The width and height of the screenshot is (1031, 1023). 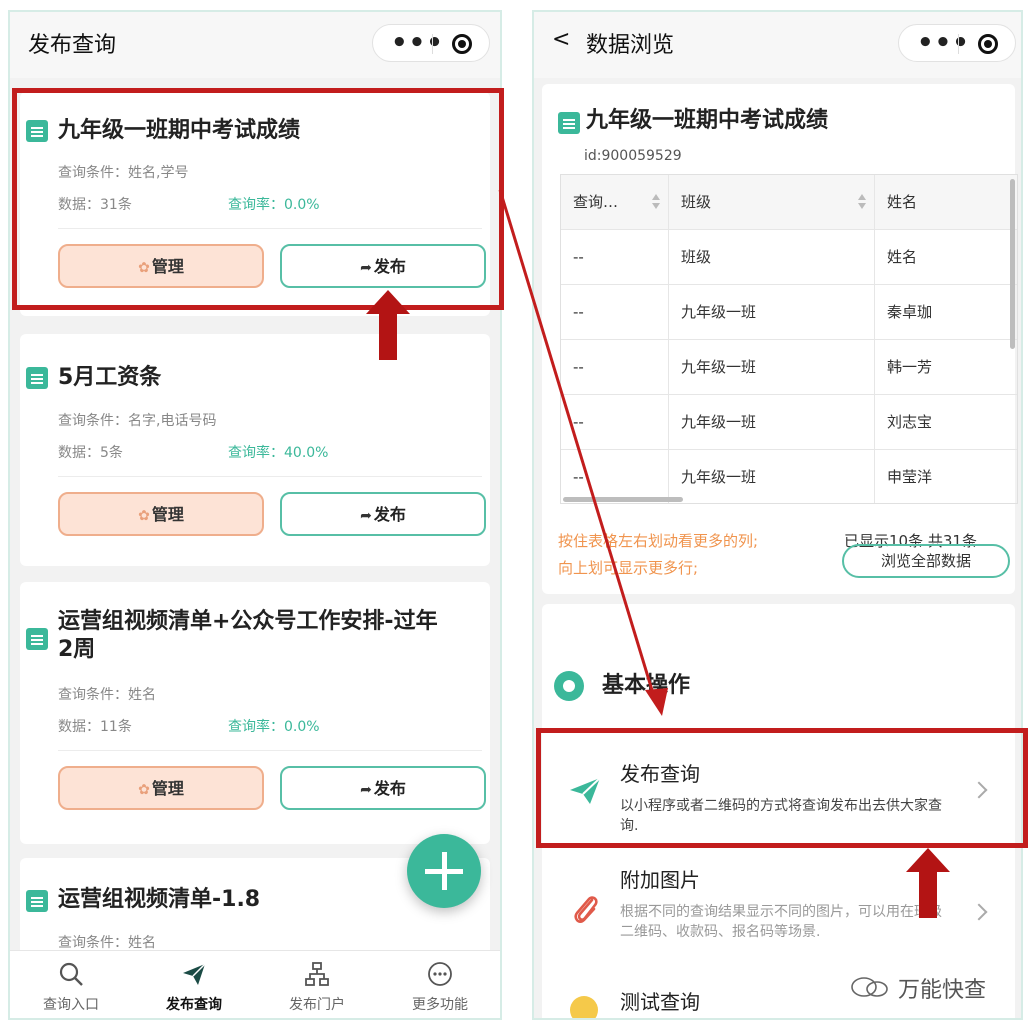 I want to click on connector-arrow, so click(x=583, y=452).